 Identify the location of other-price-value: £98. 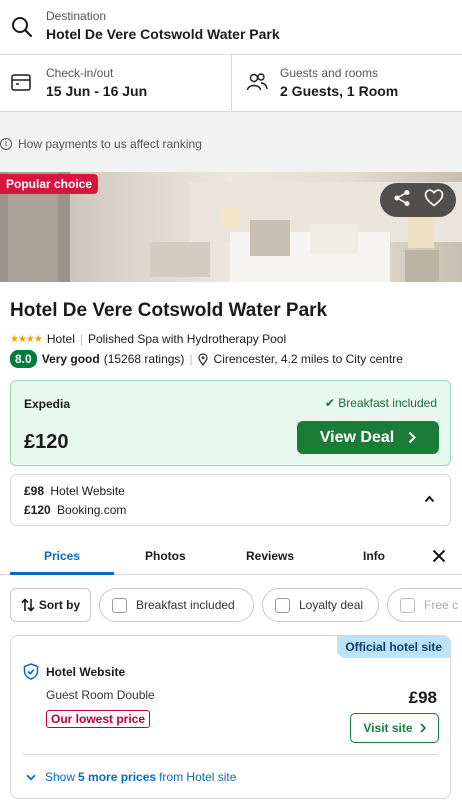
(34, 491).